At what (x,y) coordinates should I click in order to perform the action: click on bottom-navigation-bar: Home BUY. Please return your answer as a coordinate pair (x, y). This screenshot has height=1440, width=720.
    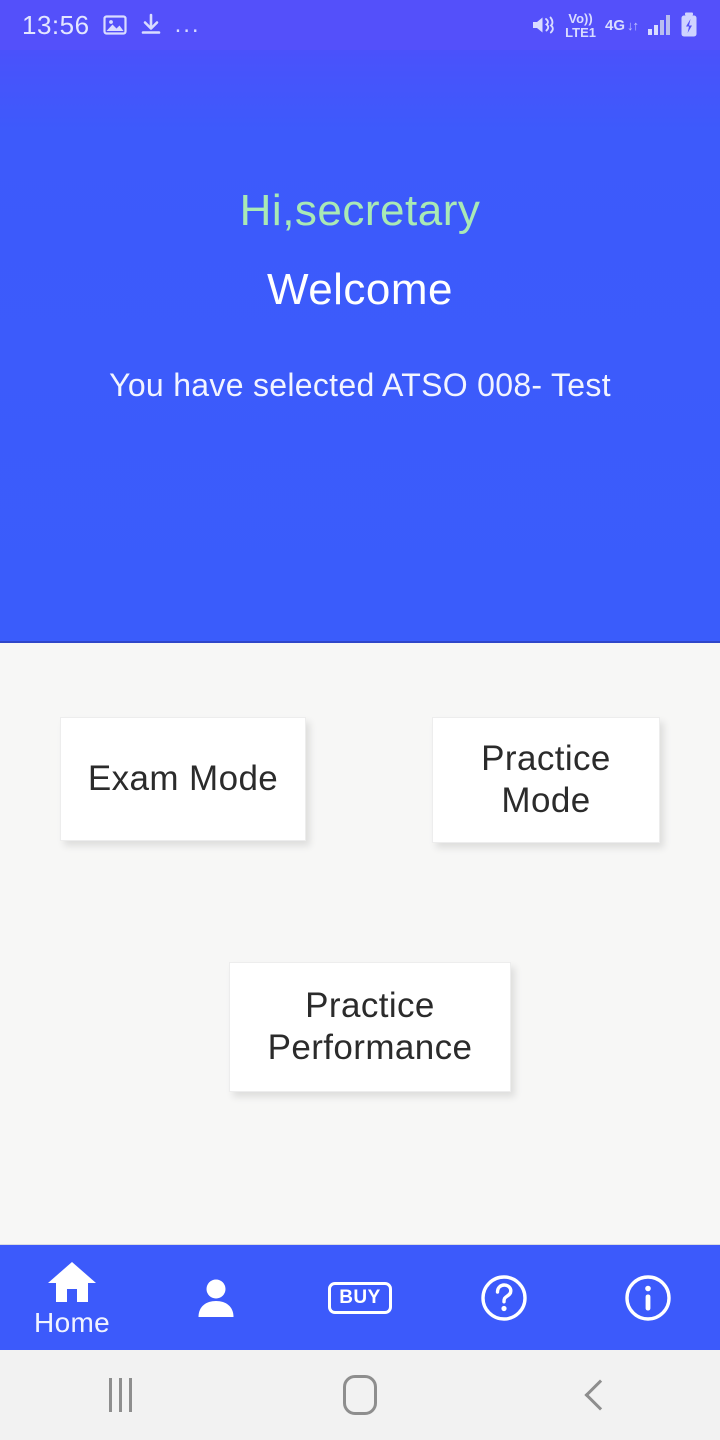
    Looking at the image, I should click on (360, 1297).